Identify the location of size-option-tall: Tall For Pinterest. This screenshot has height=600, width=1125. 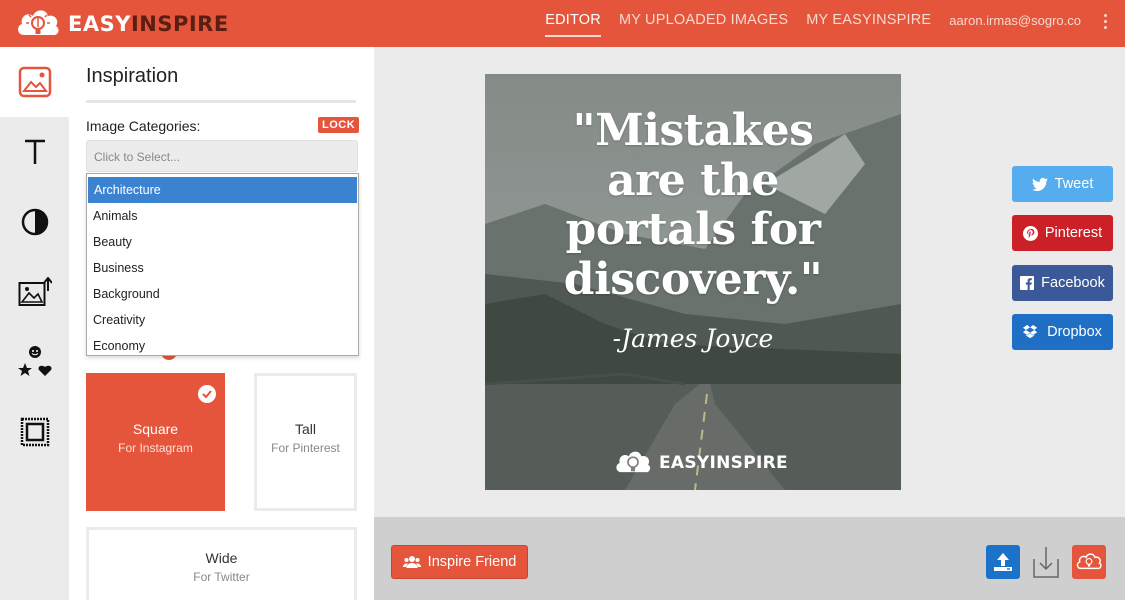
(305, 442).